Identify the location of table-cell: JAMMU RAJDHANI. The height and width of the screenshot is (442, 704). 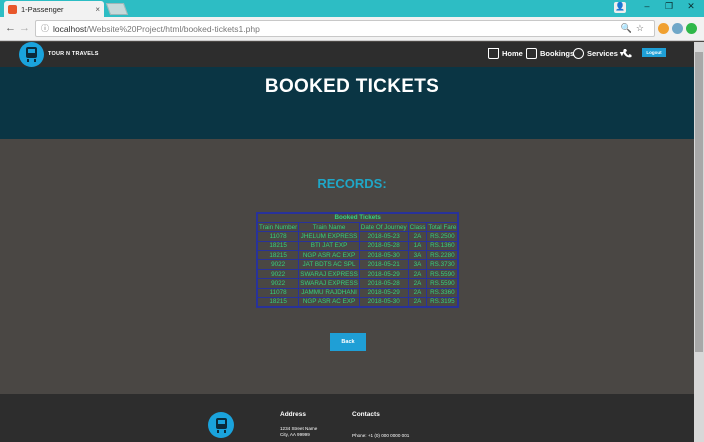
(329, 293).